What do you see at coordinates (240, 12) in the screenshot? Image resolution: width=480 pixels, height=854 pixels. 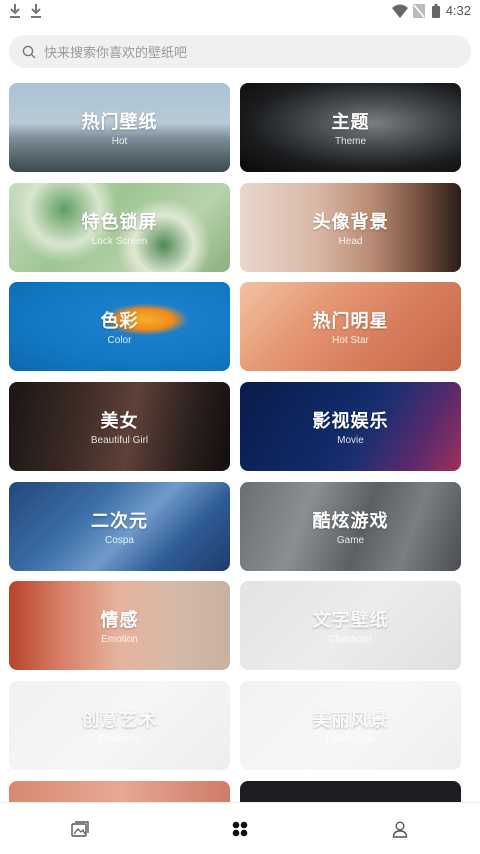 I see `status-bar: 4:32` at bounding box center [240, 12].